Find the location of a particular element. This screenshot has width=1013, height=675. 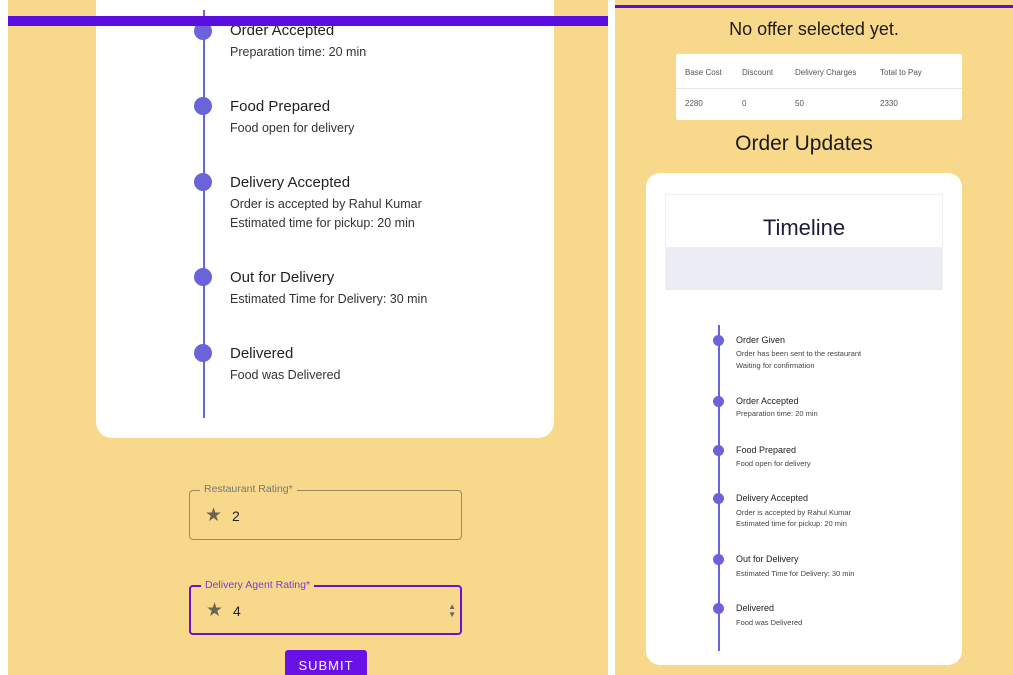

number-stepper-icon: ▲ ▼ is located at coordinates (452, 611).